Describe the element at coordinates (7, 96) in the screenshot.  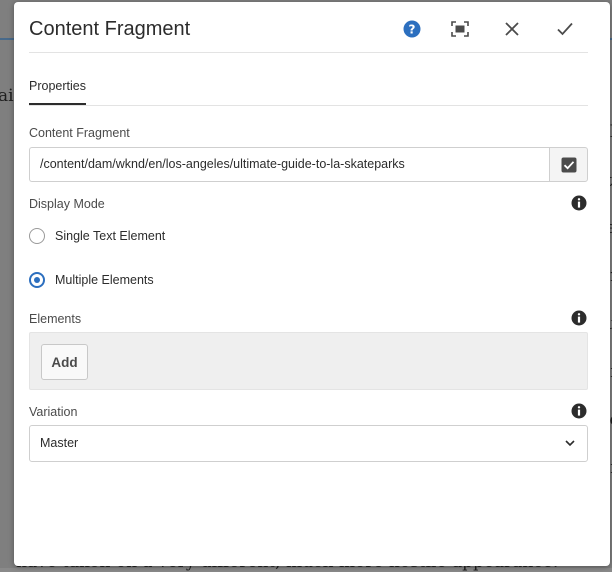
I see `background-text-left: ai` at that location.